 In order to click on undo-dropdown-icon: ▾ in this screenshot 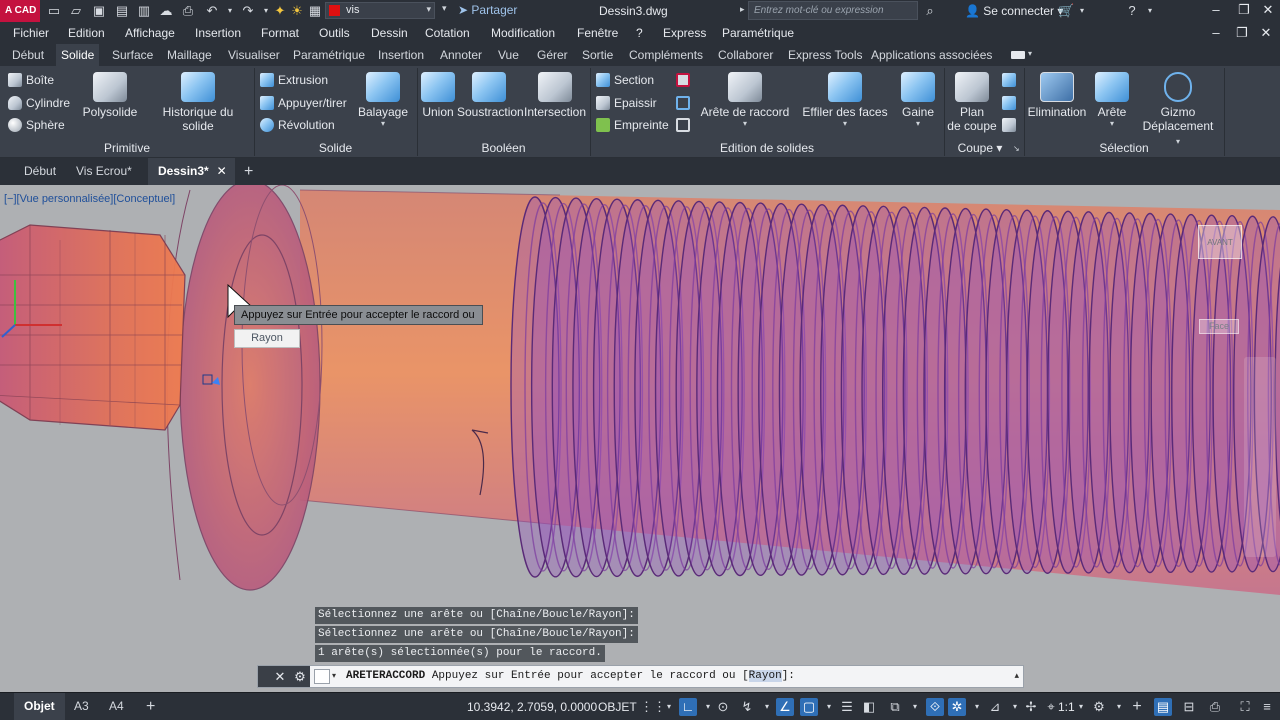, I will do `click(230, 11)`.